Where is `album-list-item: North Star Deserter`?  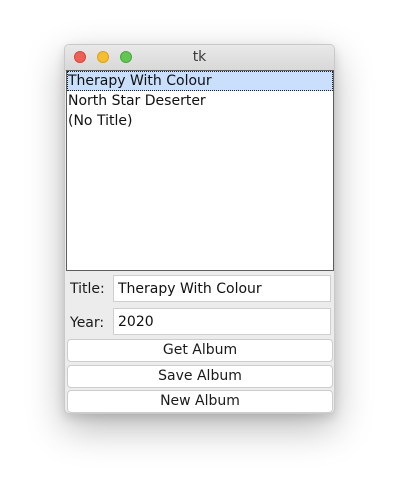
album-list-item: North Star Deserter is located at coordinates (200, 101).